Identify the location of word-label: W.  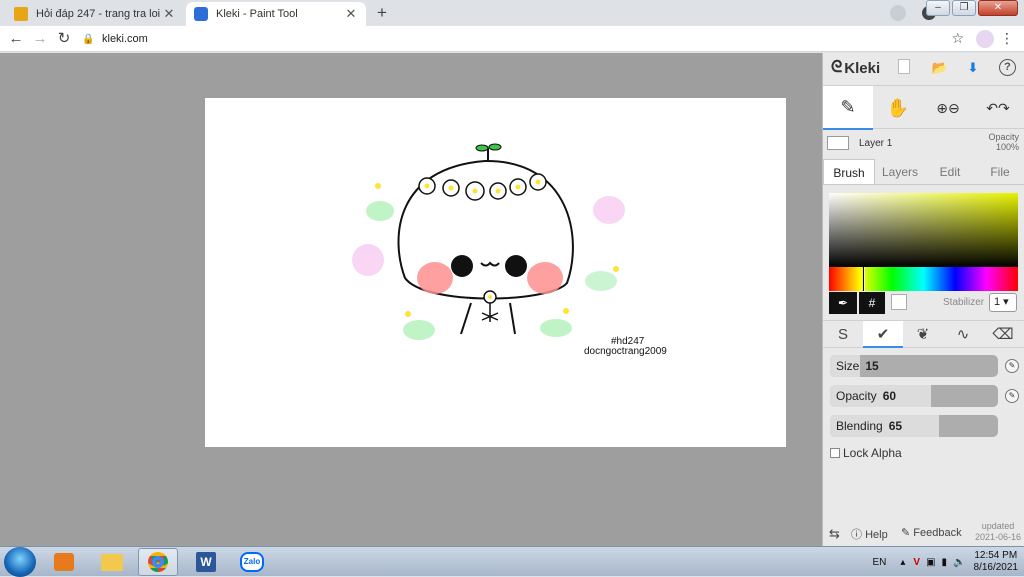
(206, 562).